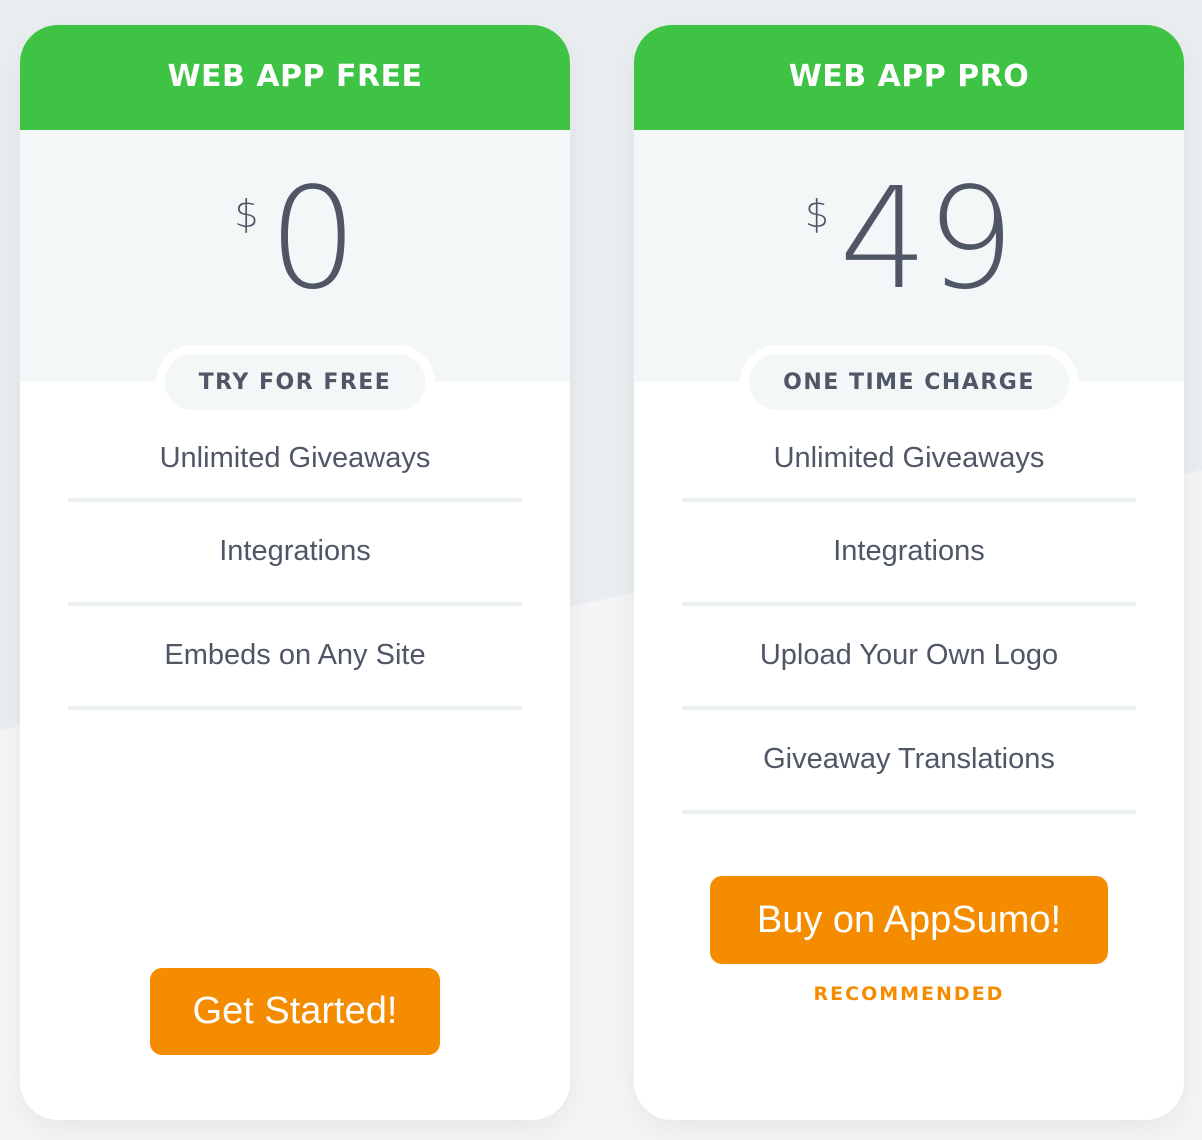 The image size is (1202, 1140). What do you see at coordinates (295, 1011) in the screenshot?
I see `get-started-button: Get Started!` at bounding box center [295, 1011].